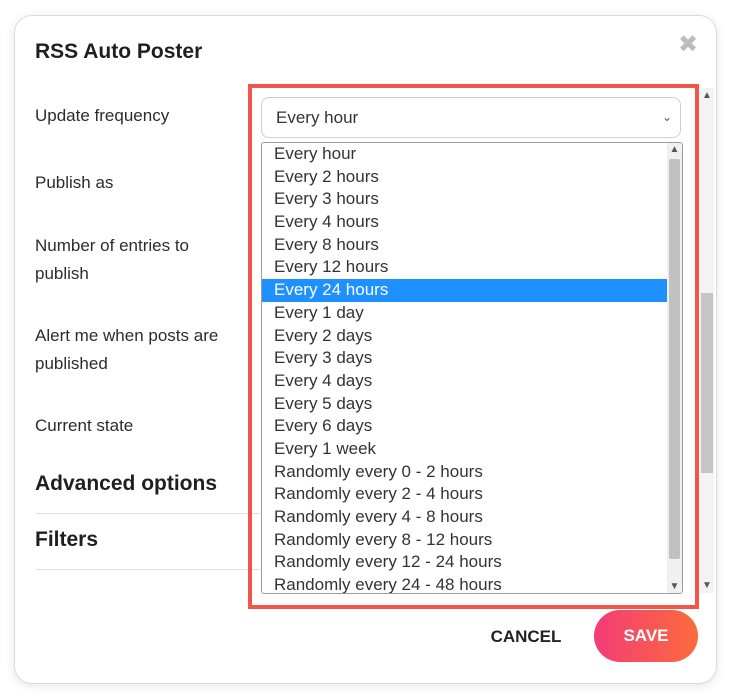  I want to click on content-scrollbar: ▲ ▼, so click(707, 340).